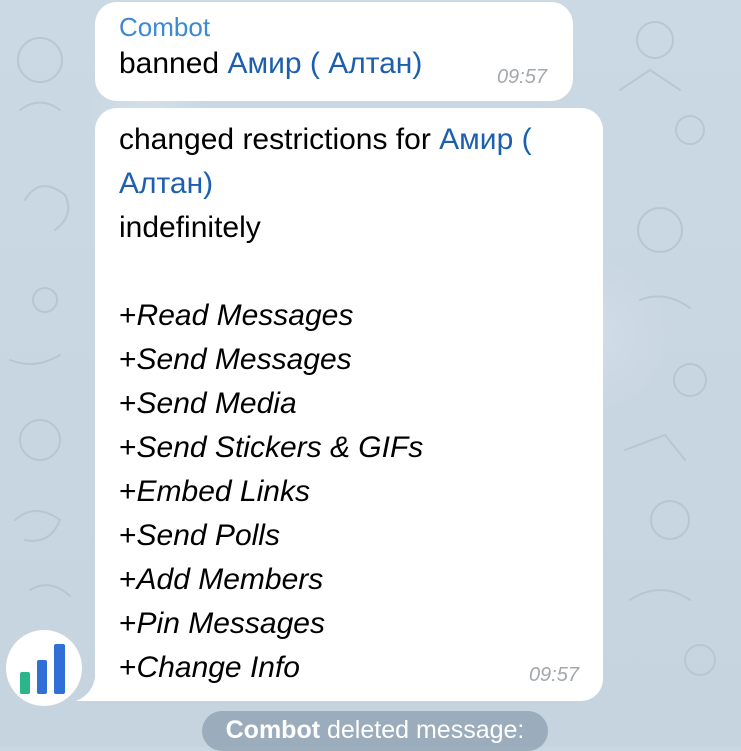 Image resolution: width=741 pixels, height=751 pixels. Describe the element at coordinates (349, 162) in the screenshot. I see `message-text: changed restrictions for Амир ( Алтан)` at that location.